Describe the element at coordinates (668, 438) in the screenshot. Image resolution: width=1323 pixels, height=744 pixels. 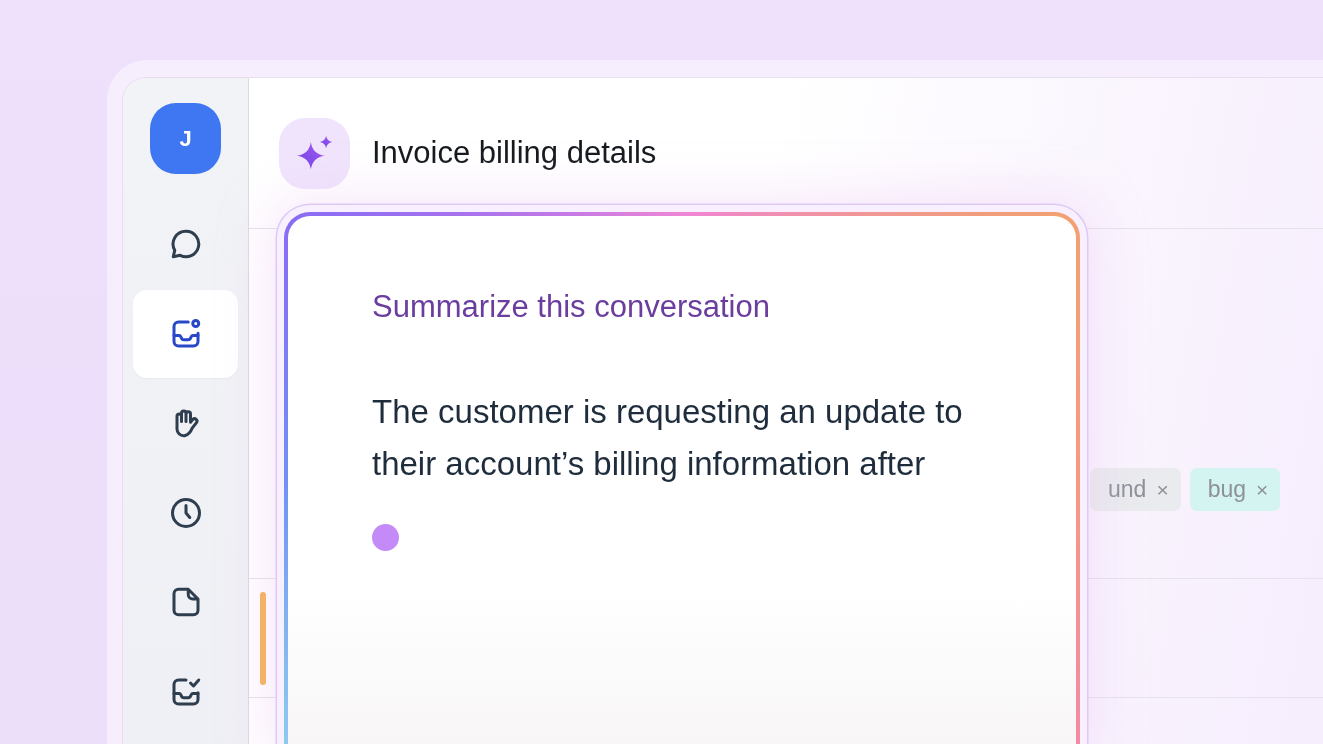
I see `summary-text: The customer is requesting an update to their account’s billing information after` at that location.